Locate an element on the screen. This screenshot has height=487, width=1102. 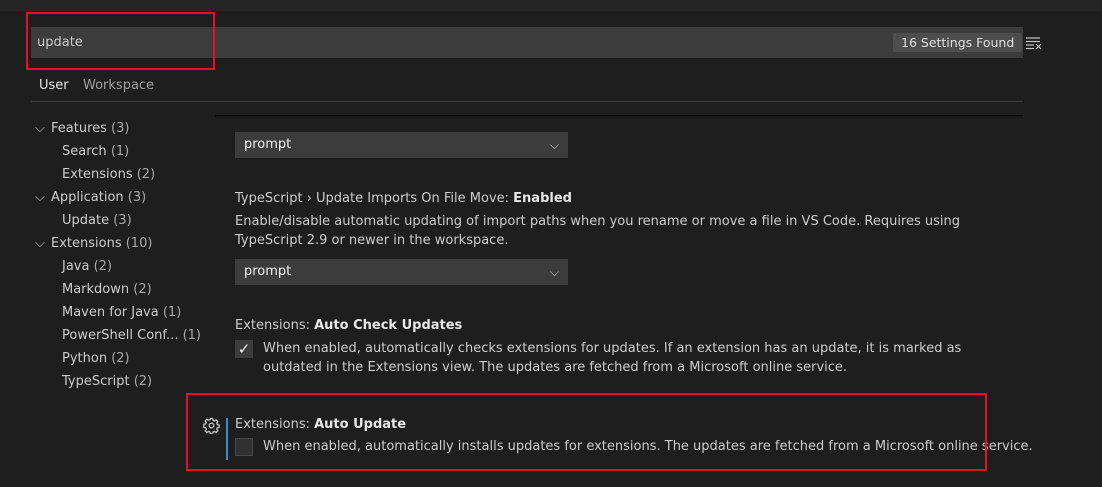
check-icon: ✓ is located at coordinates (244, 349).